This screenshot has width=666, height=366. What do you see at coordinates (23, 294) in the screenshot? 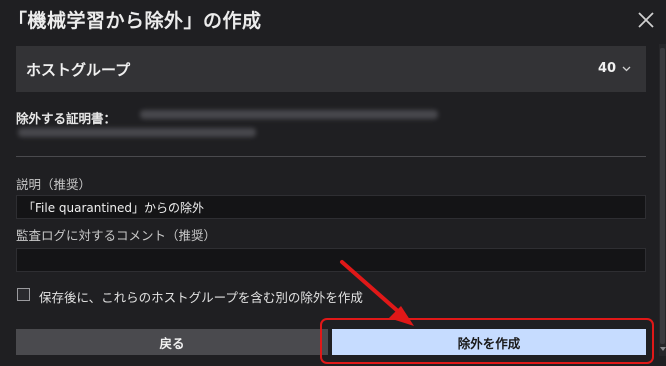
I see `create-another-checkbox` at bounding box center [23, 294].